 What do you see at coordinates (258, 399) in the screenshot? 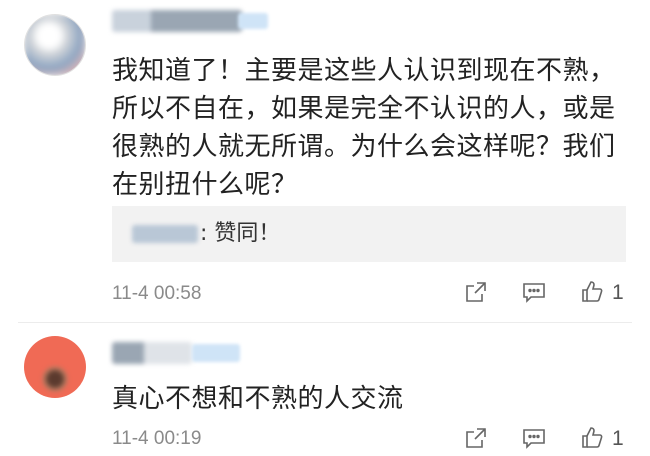
I see `comment-text: 真心不想和不熟的人交流` at bounding box center [258, 399].